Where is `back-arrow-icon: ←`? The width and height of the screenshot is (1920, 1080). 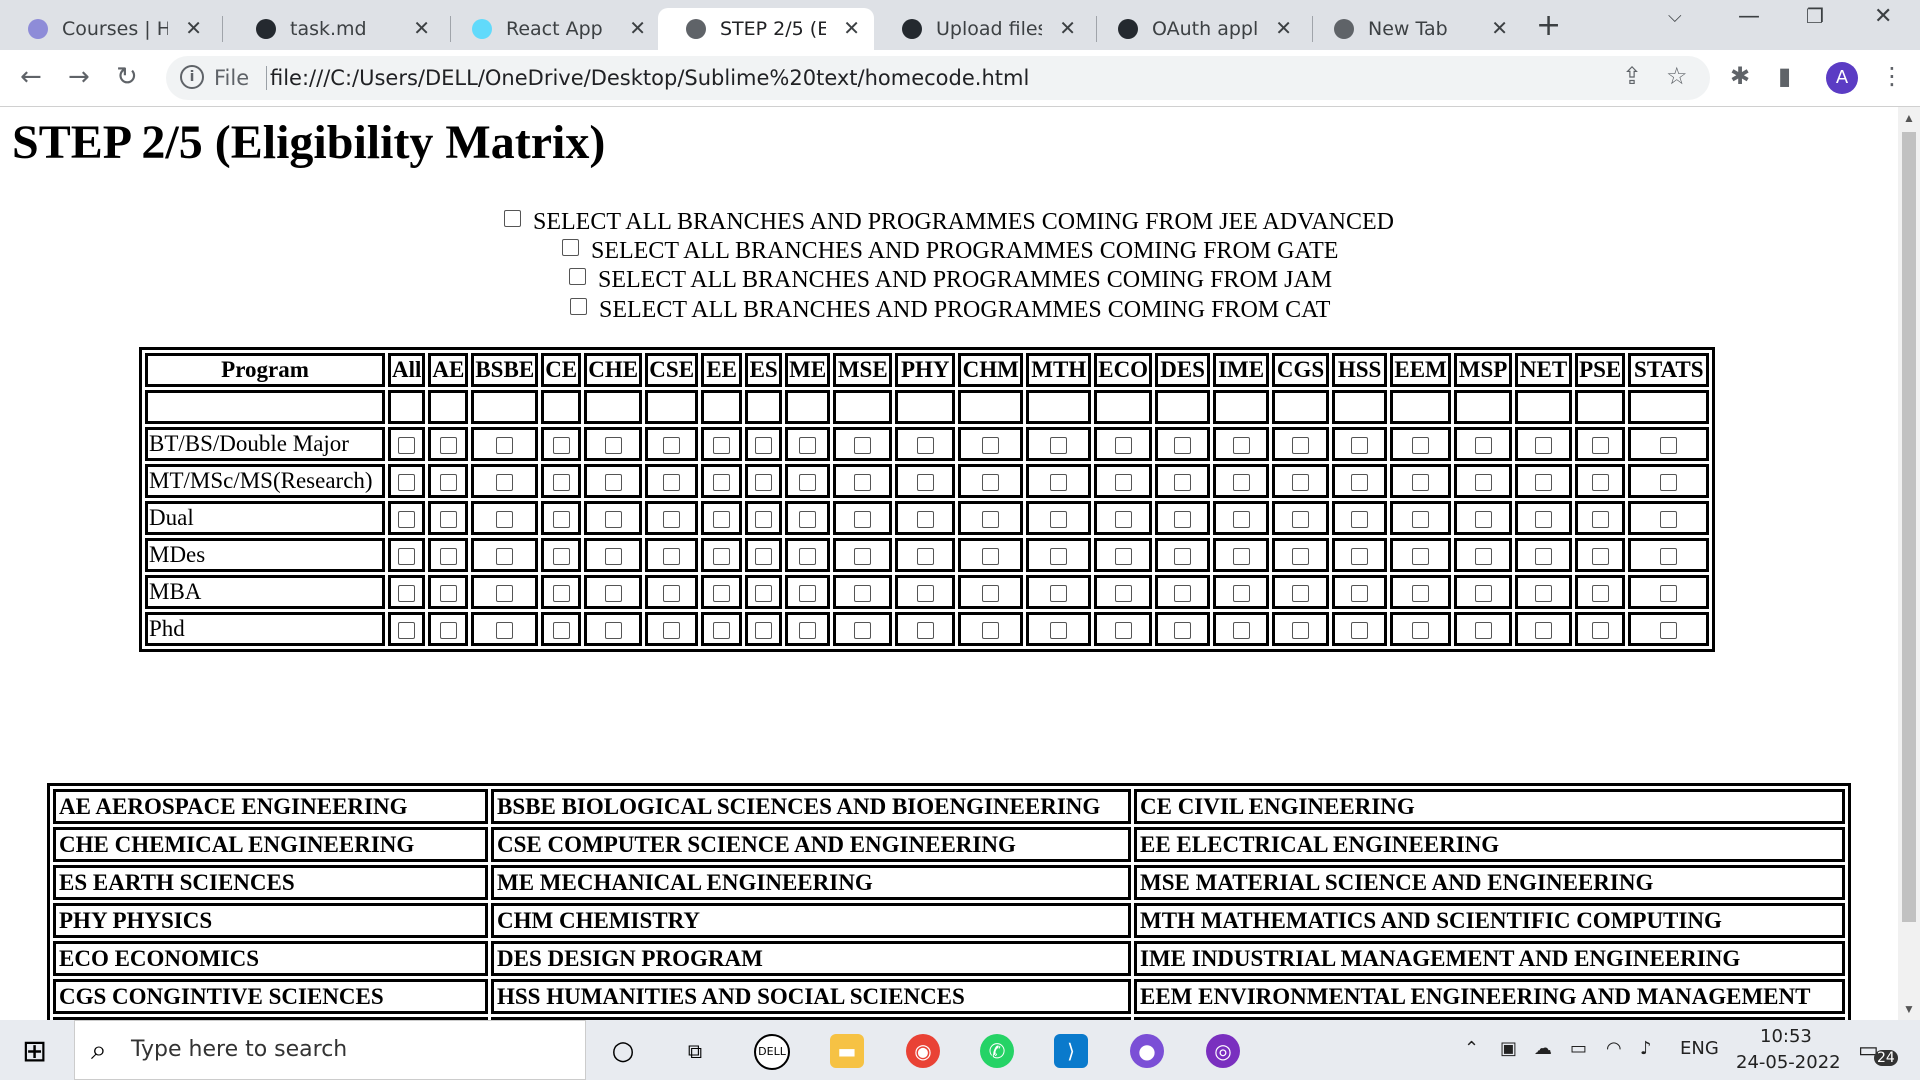 back-arrow-icon: ← is located at coordinates (31, 77).